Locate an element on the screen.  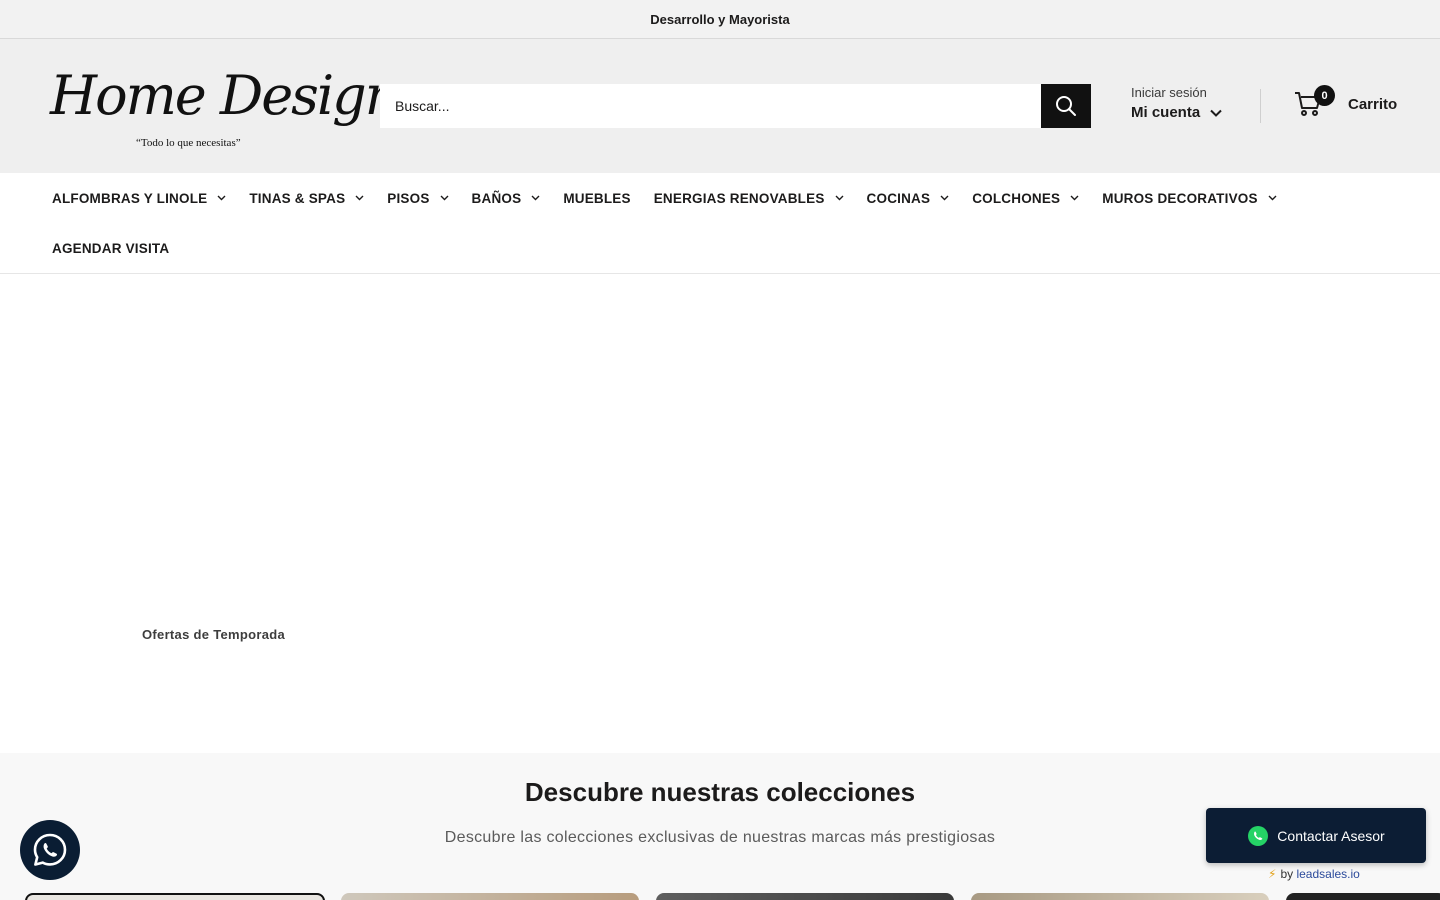
nav-item-label: PISOS is located at coordinates (408, 198).